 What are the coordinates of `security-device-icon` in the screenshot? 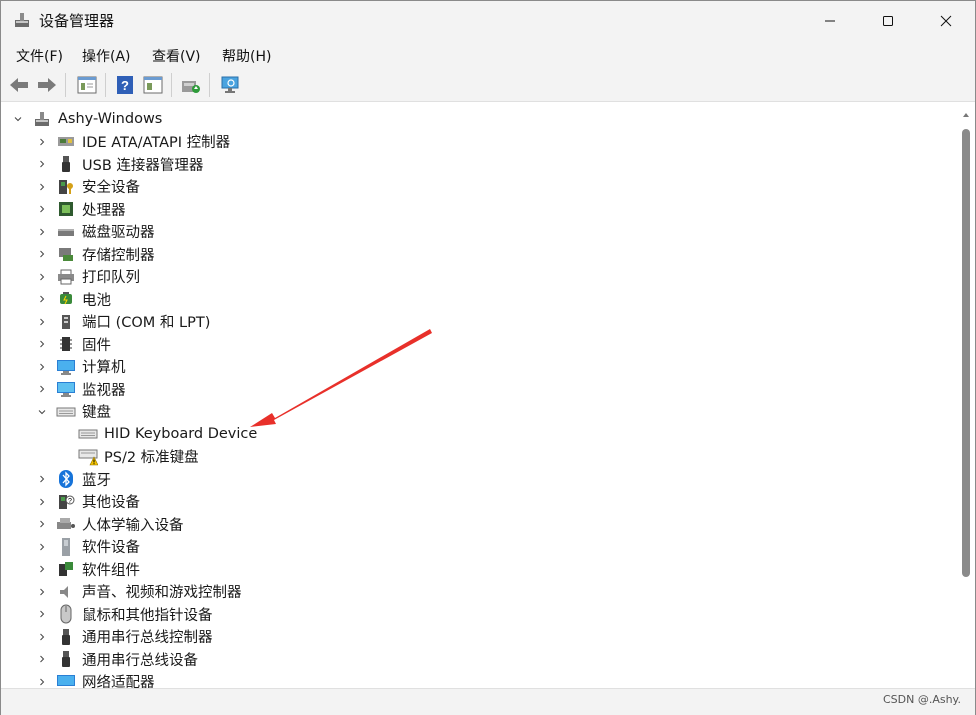 It's located at (66, 187).